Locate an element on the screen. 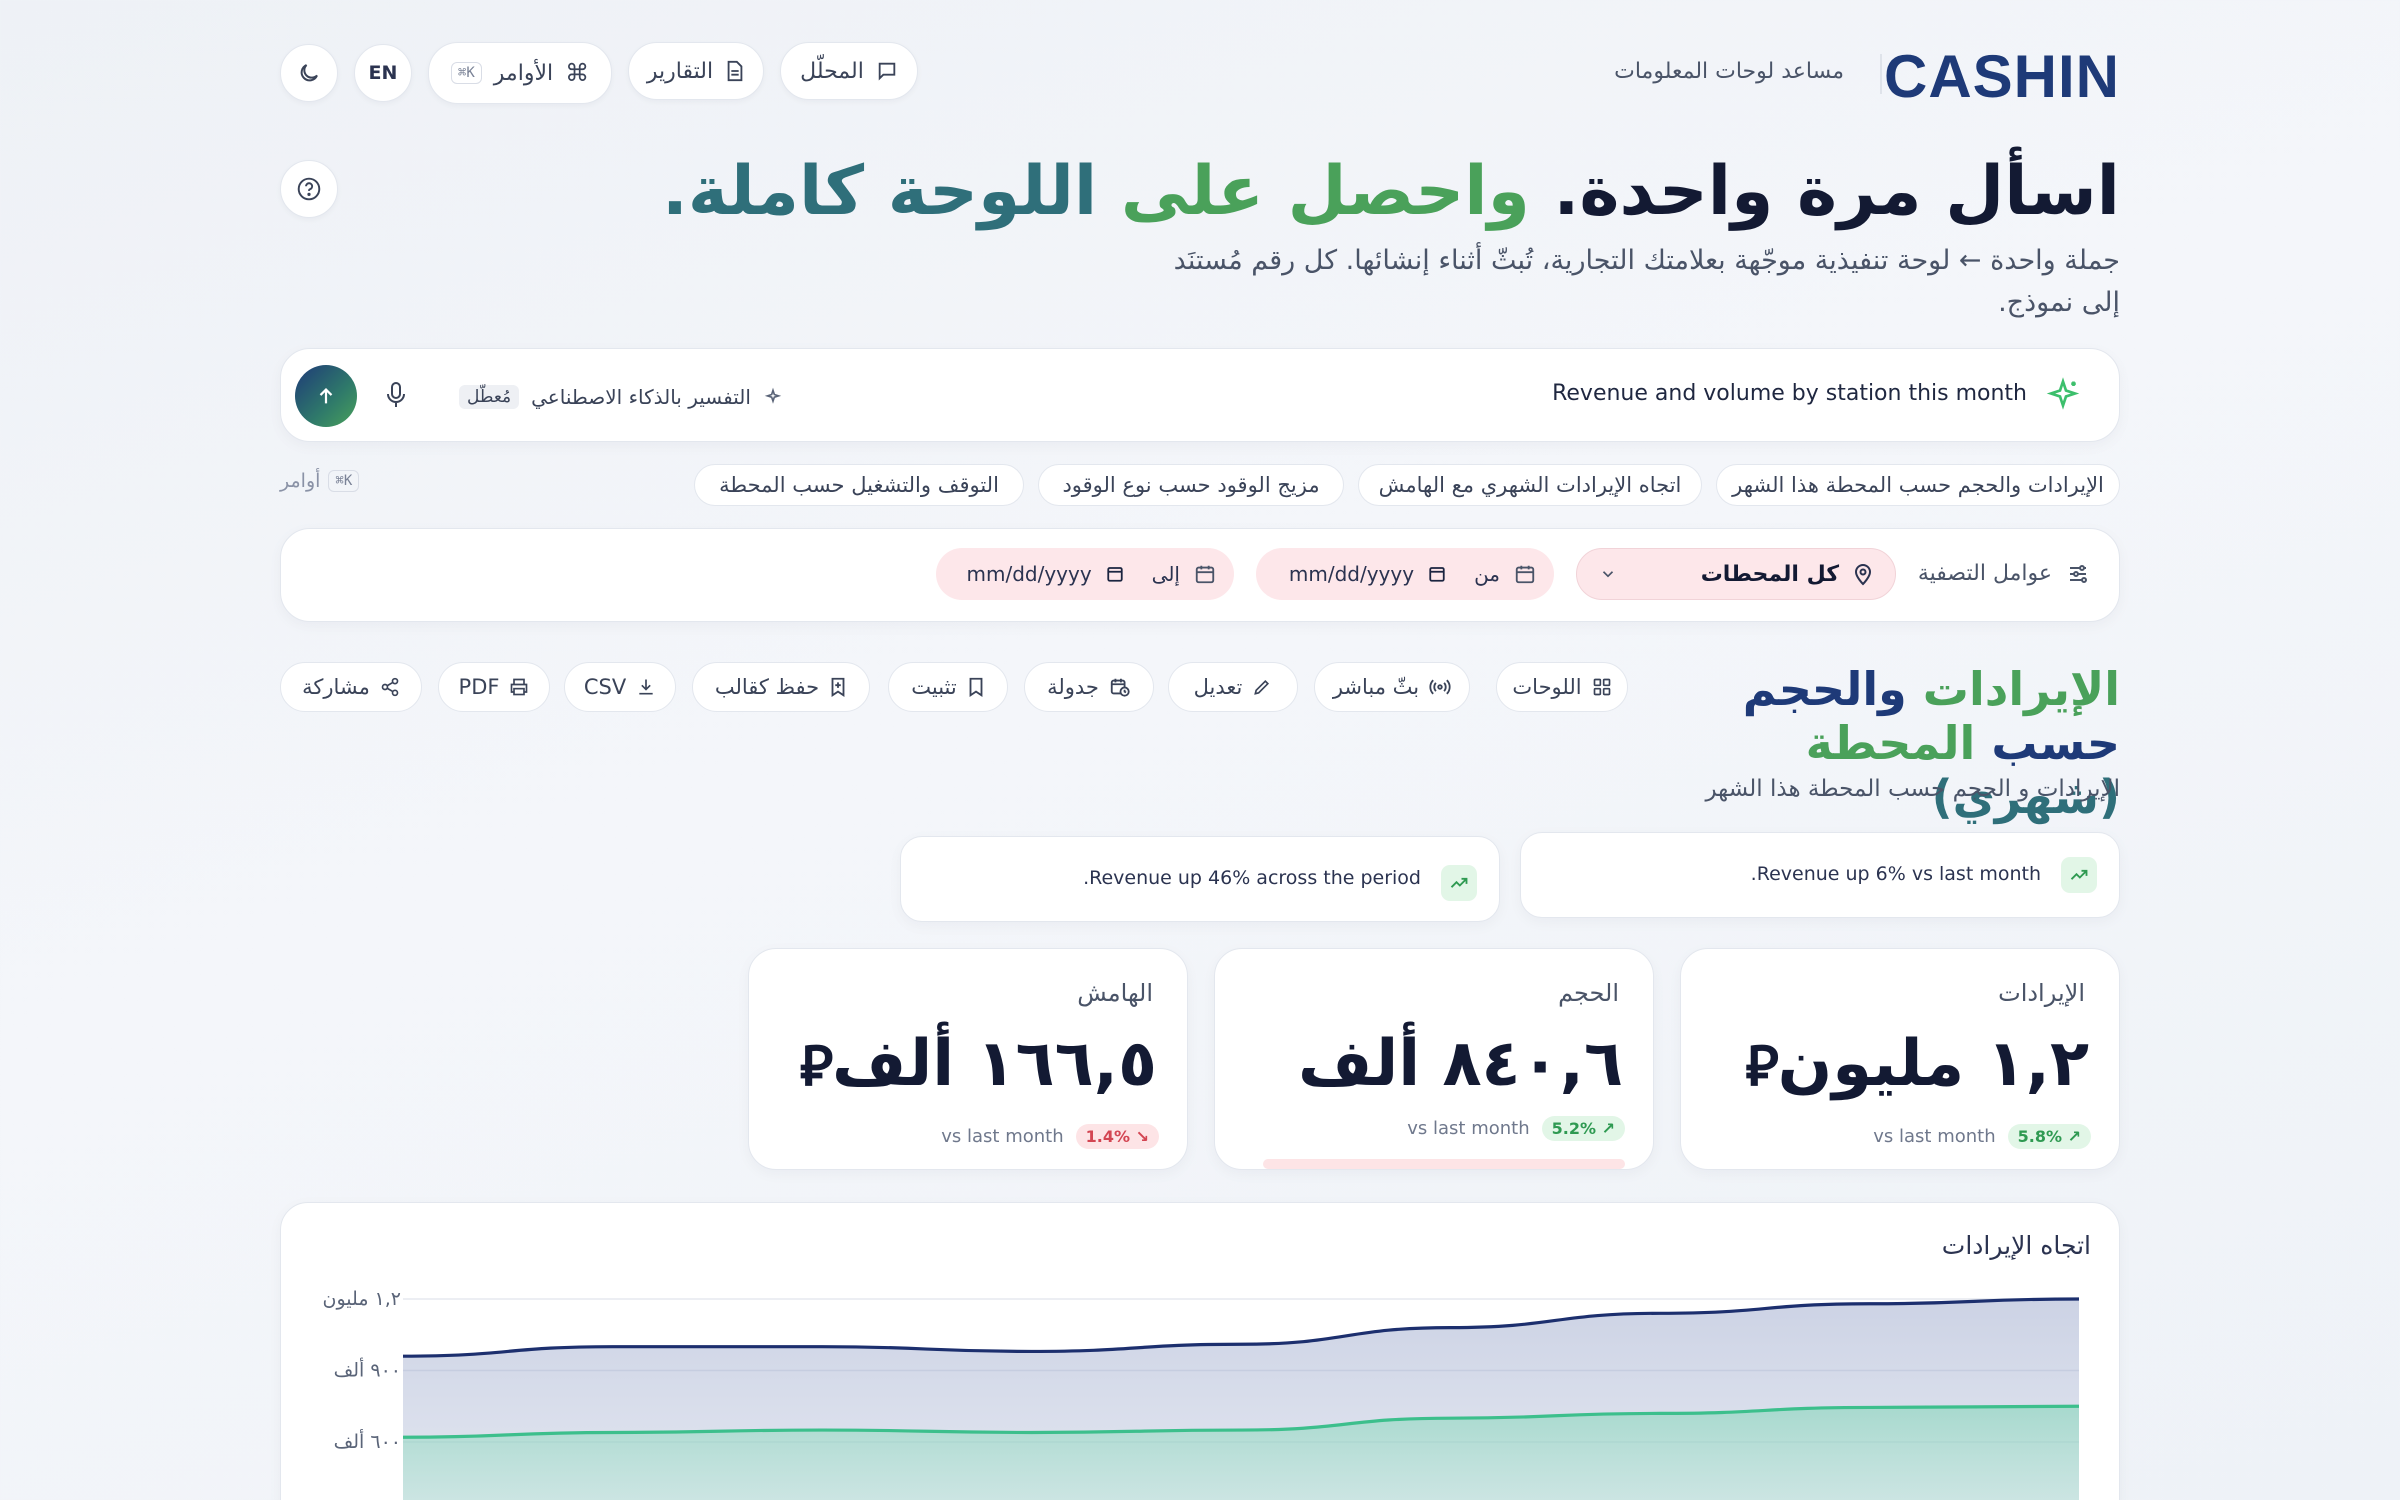 The image size is (2400, 1500). filters-label: عوامل التصفية is located at coordinates (2004, 573).